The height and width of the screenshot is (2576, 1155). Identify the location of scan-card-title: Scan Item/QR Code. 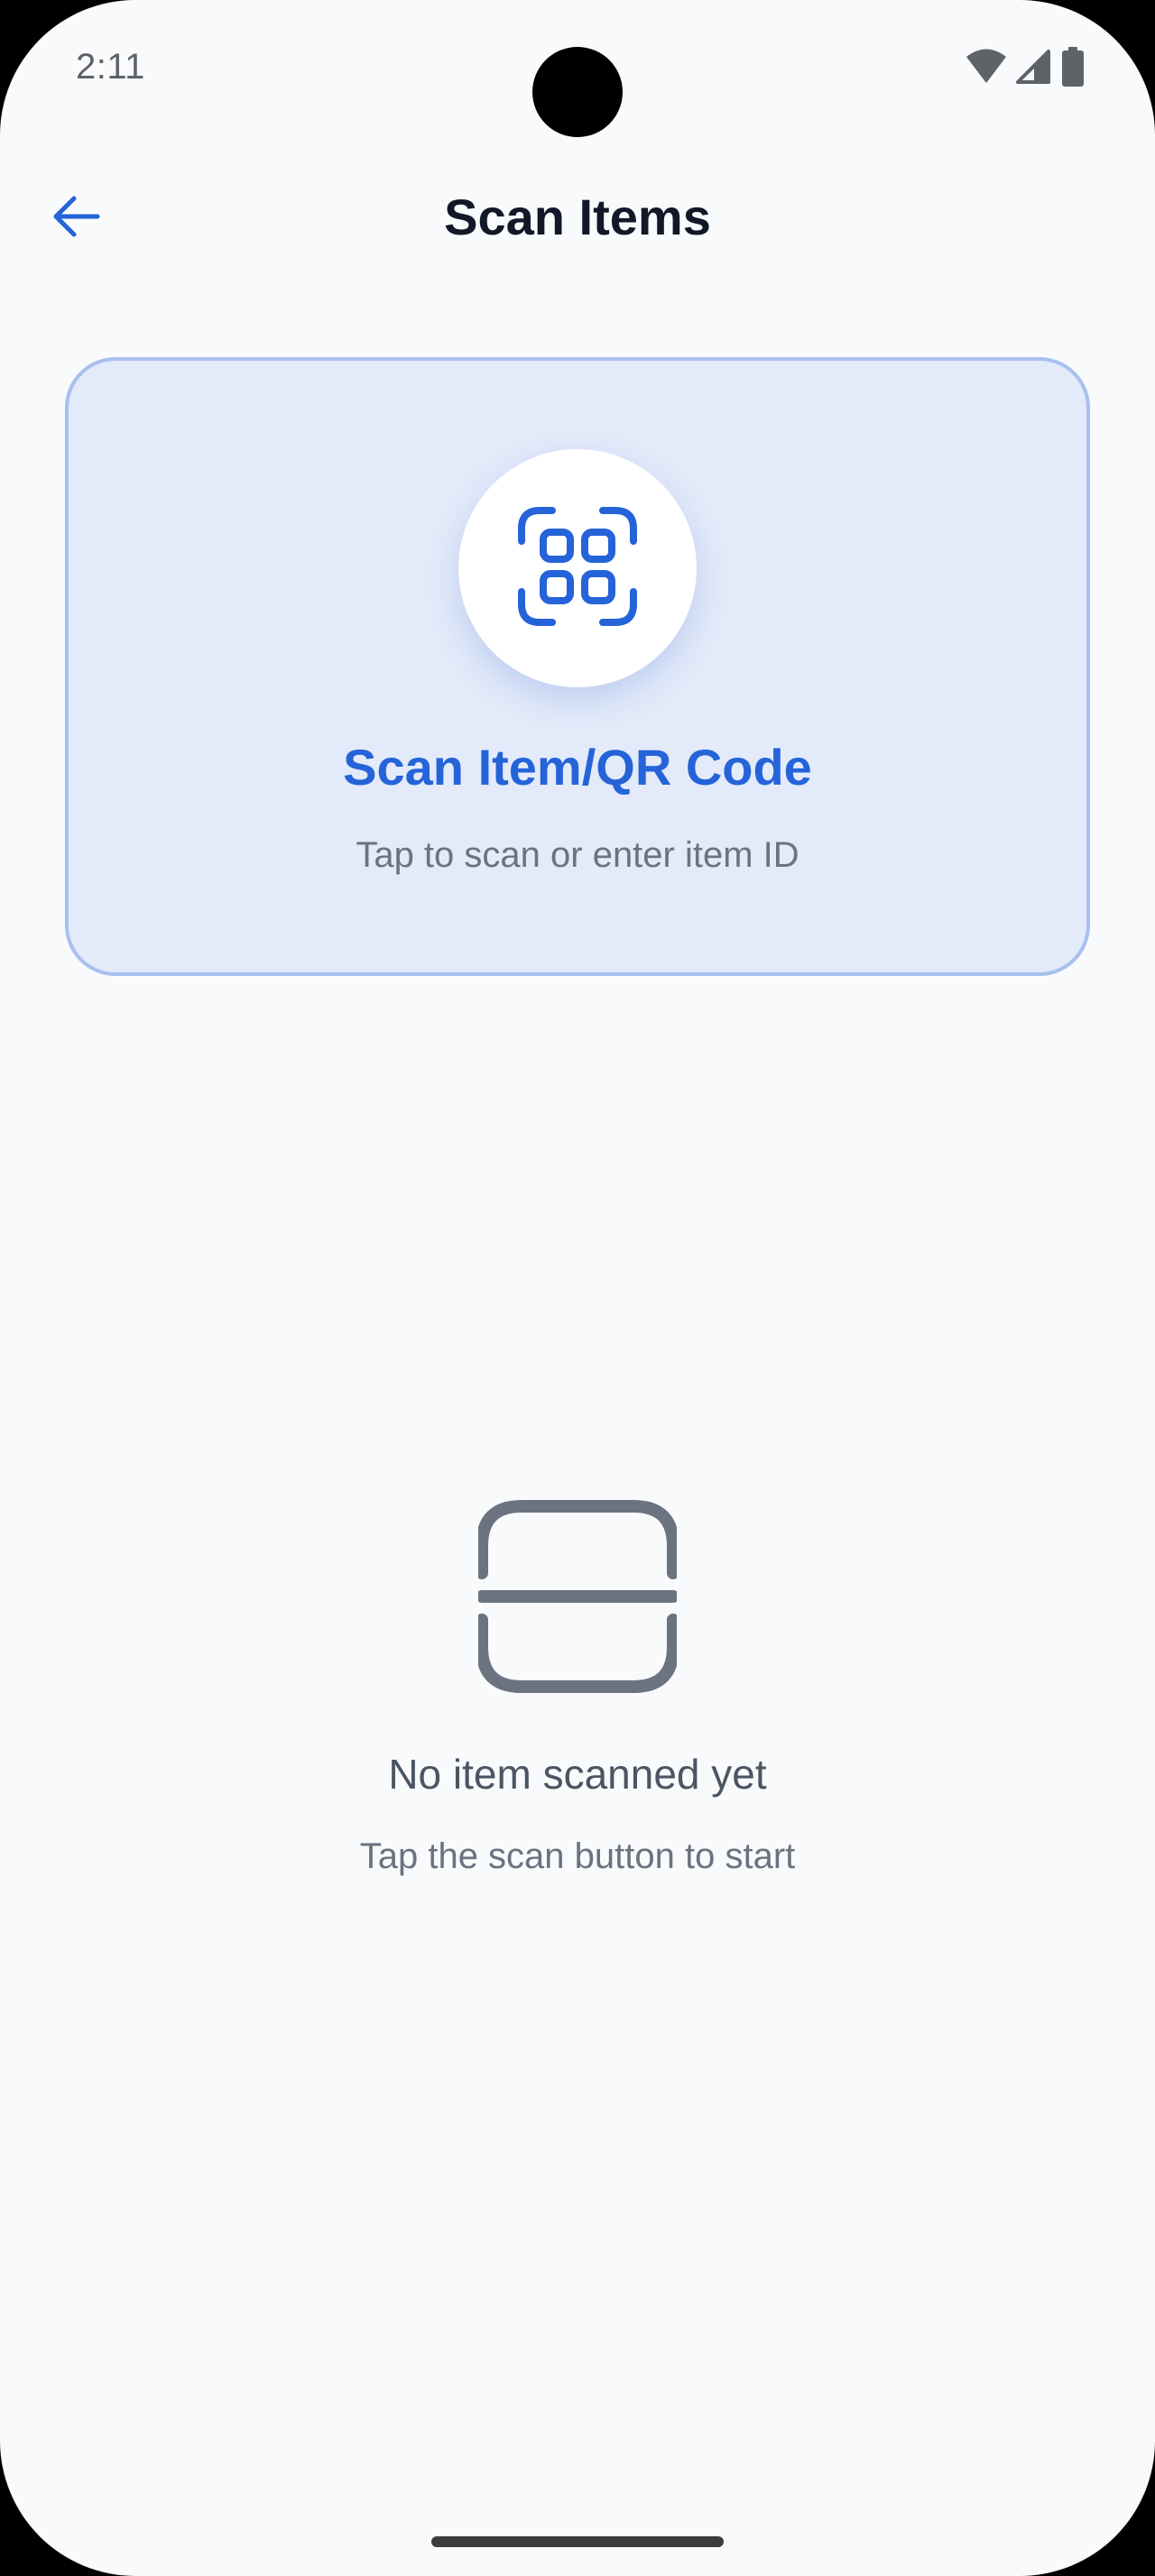
(577, 767).